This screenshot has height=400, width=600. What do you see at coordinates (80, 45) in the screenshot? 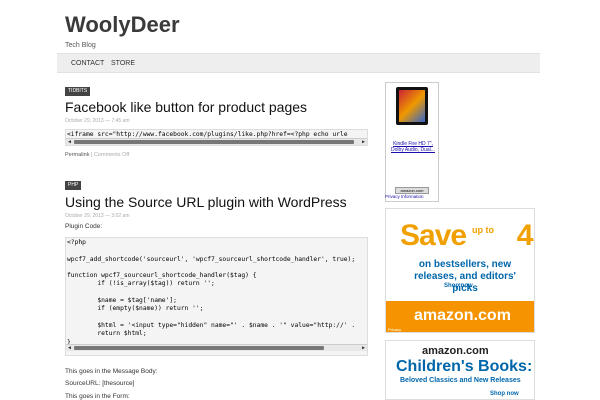
I see `site-description: Tech Blog` at bounding box center [80, 45].